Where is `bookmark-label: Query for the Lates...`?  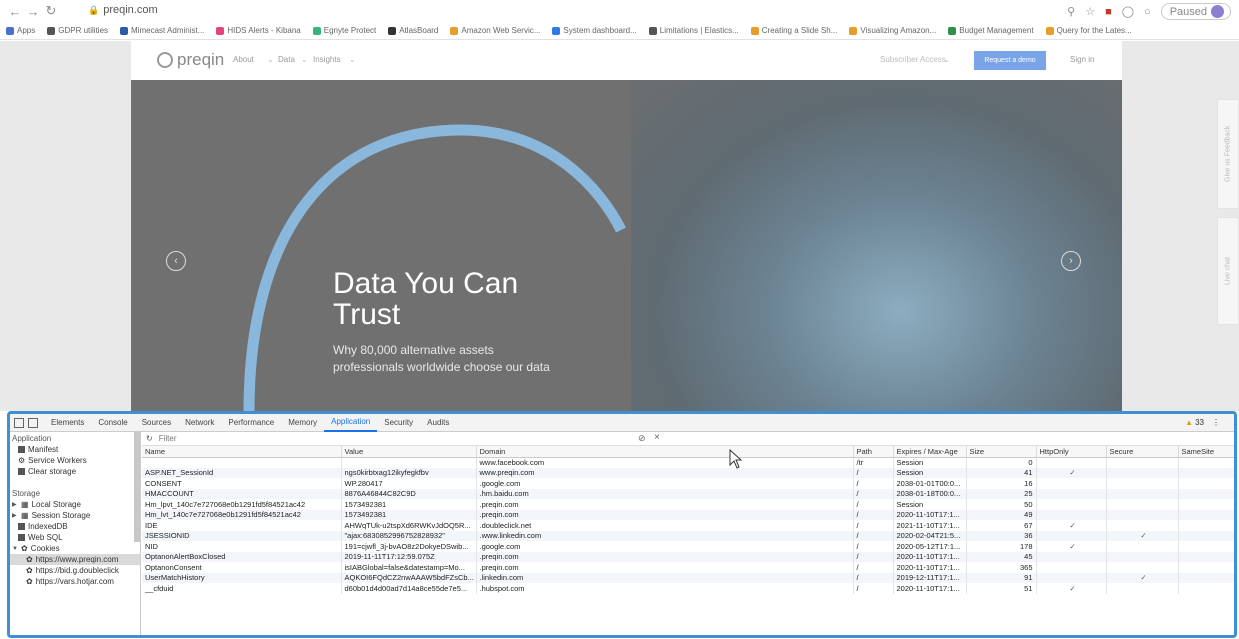
bookmark-label: Query for the Lates... is located at coordinates (1094, 30).